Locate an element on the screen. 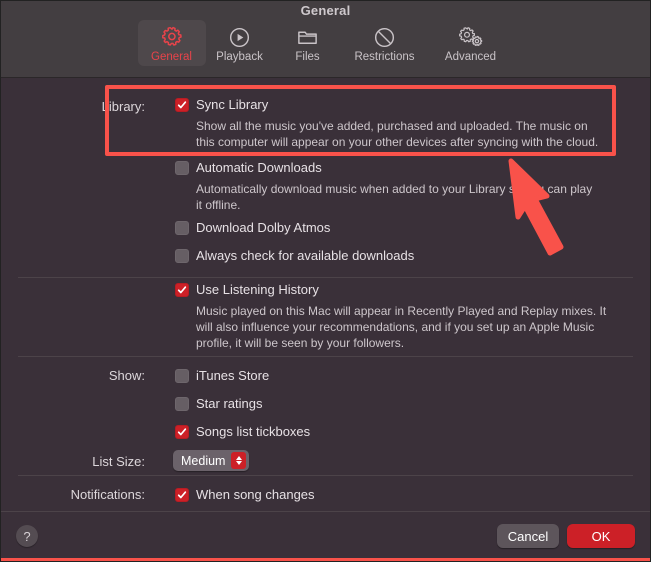  cancel-button: Cancel is located at coordinates (528, 536).